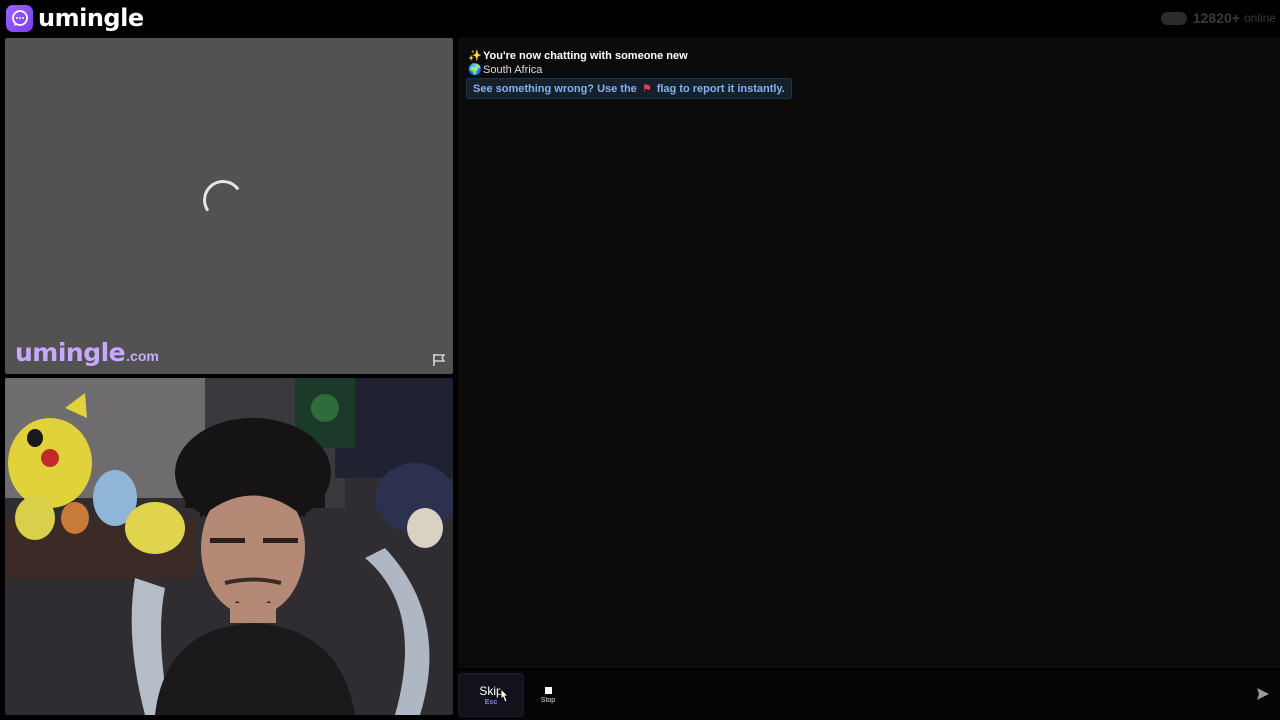 The image size is (1280, 720). What do you see at coordinates (1173, 18) in the screenshot?
I see `online-toggle` at bounding box center [1173, 18].